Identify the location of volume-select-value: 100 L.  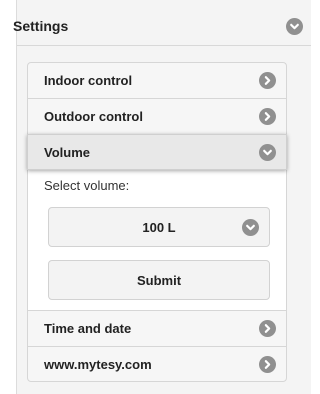
(159, 227).